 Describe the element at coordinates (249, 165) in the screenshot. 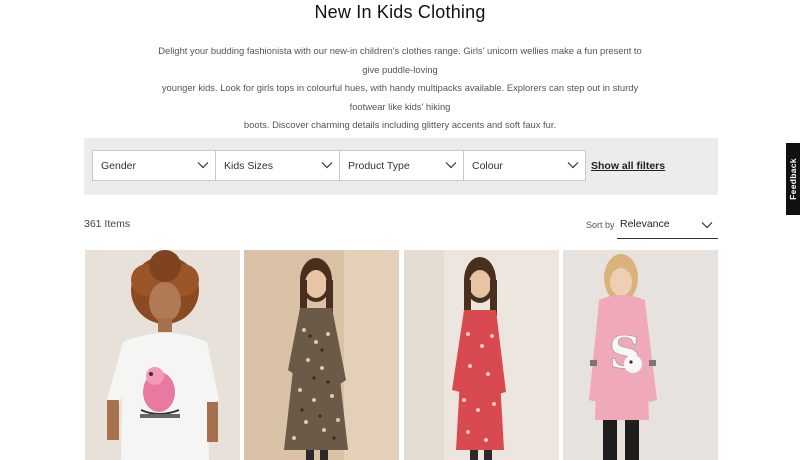

I see `filter-label: Kids Sizes` at that location.